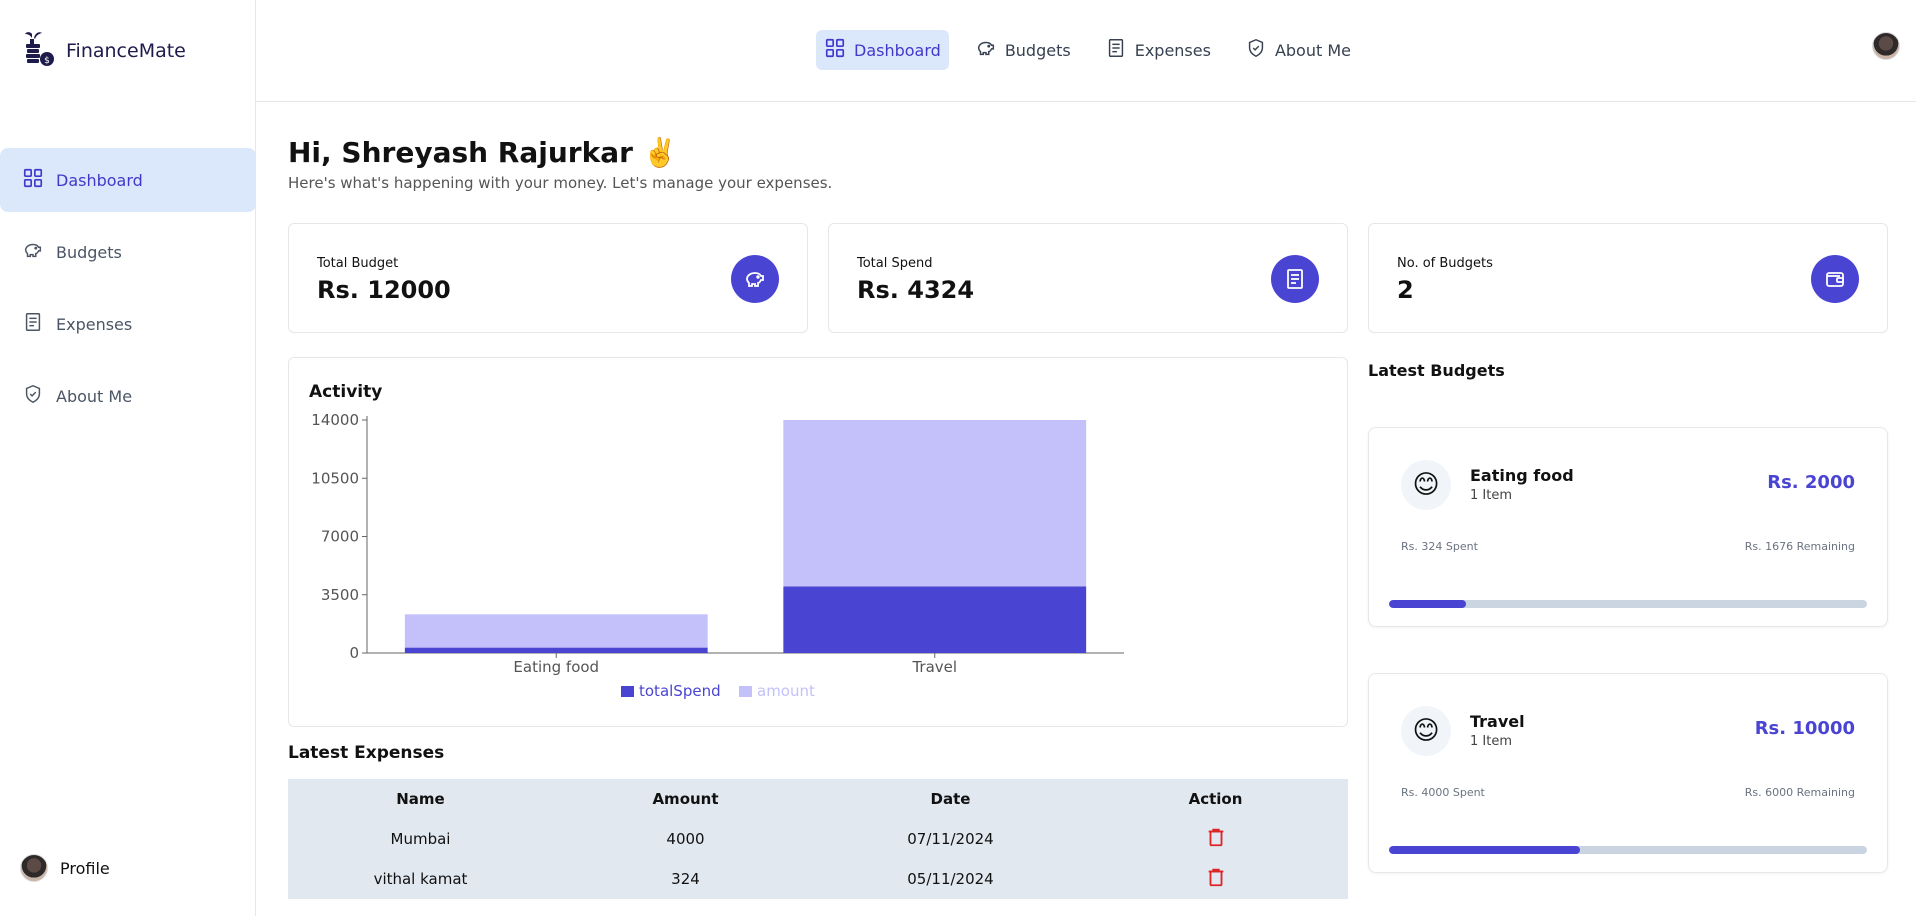  Describe the element at coordinates (354, 653) in the screenshot. I see `y-tick-label: 0` at that location.